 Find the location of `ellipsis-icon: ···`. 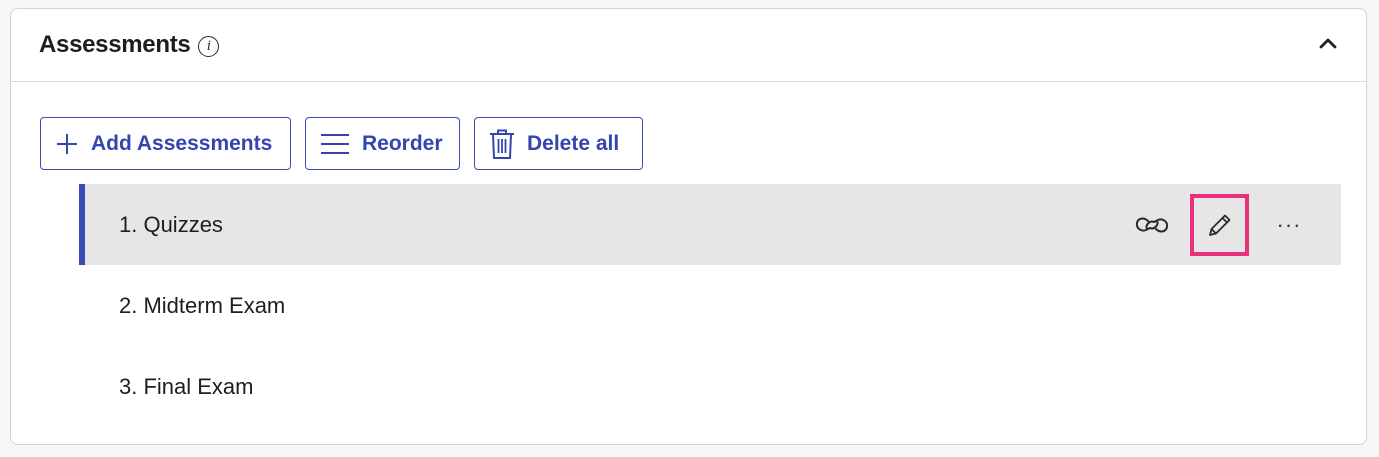

ellipsis-icon: ··· is located at coordinates (1289, 224).